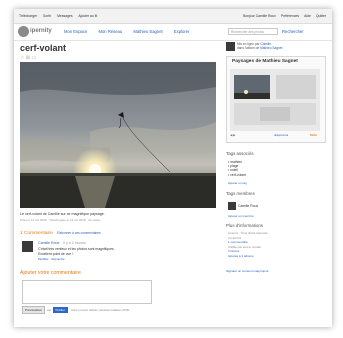 The height and width of the screenshot is (338, 343). I want to click on top-link-quit: Quitter, so click(321, 16).